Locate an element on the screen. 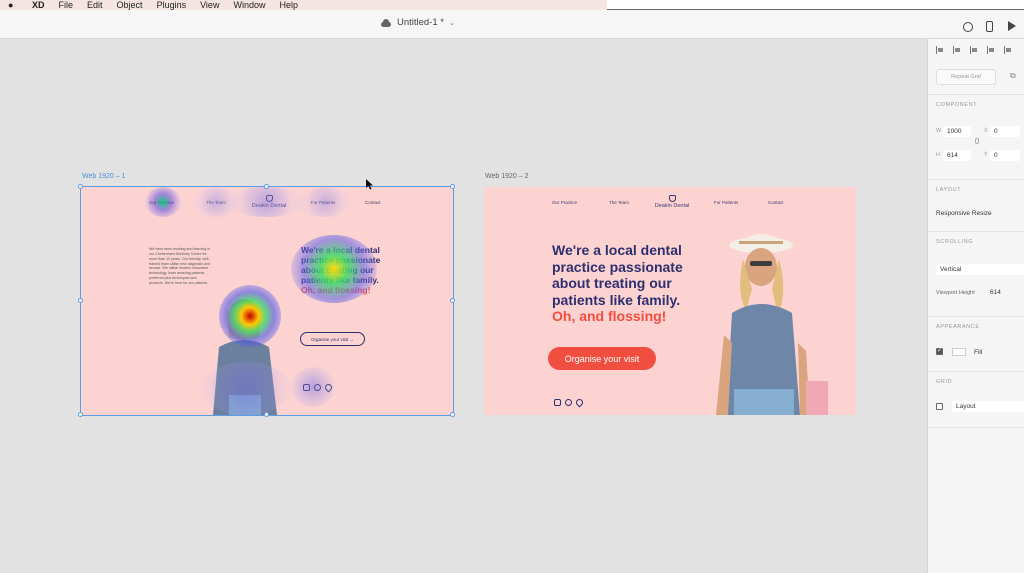 The width and height of the screenshot is (1024, 573). width-label: W is located at coordinates (939, 131).